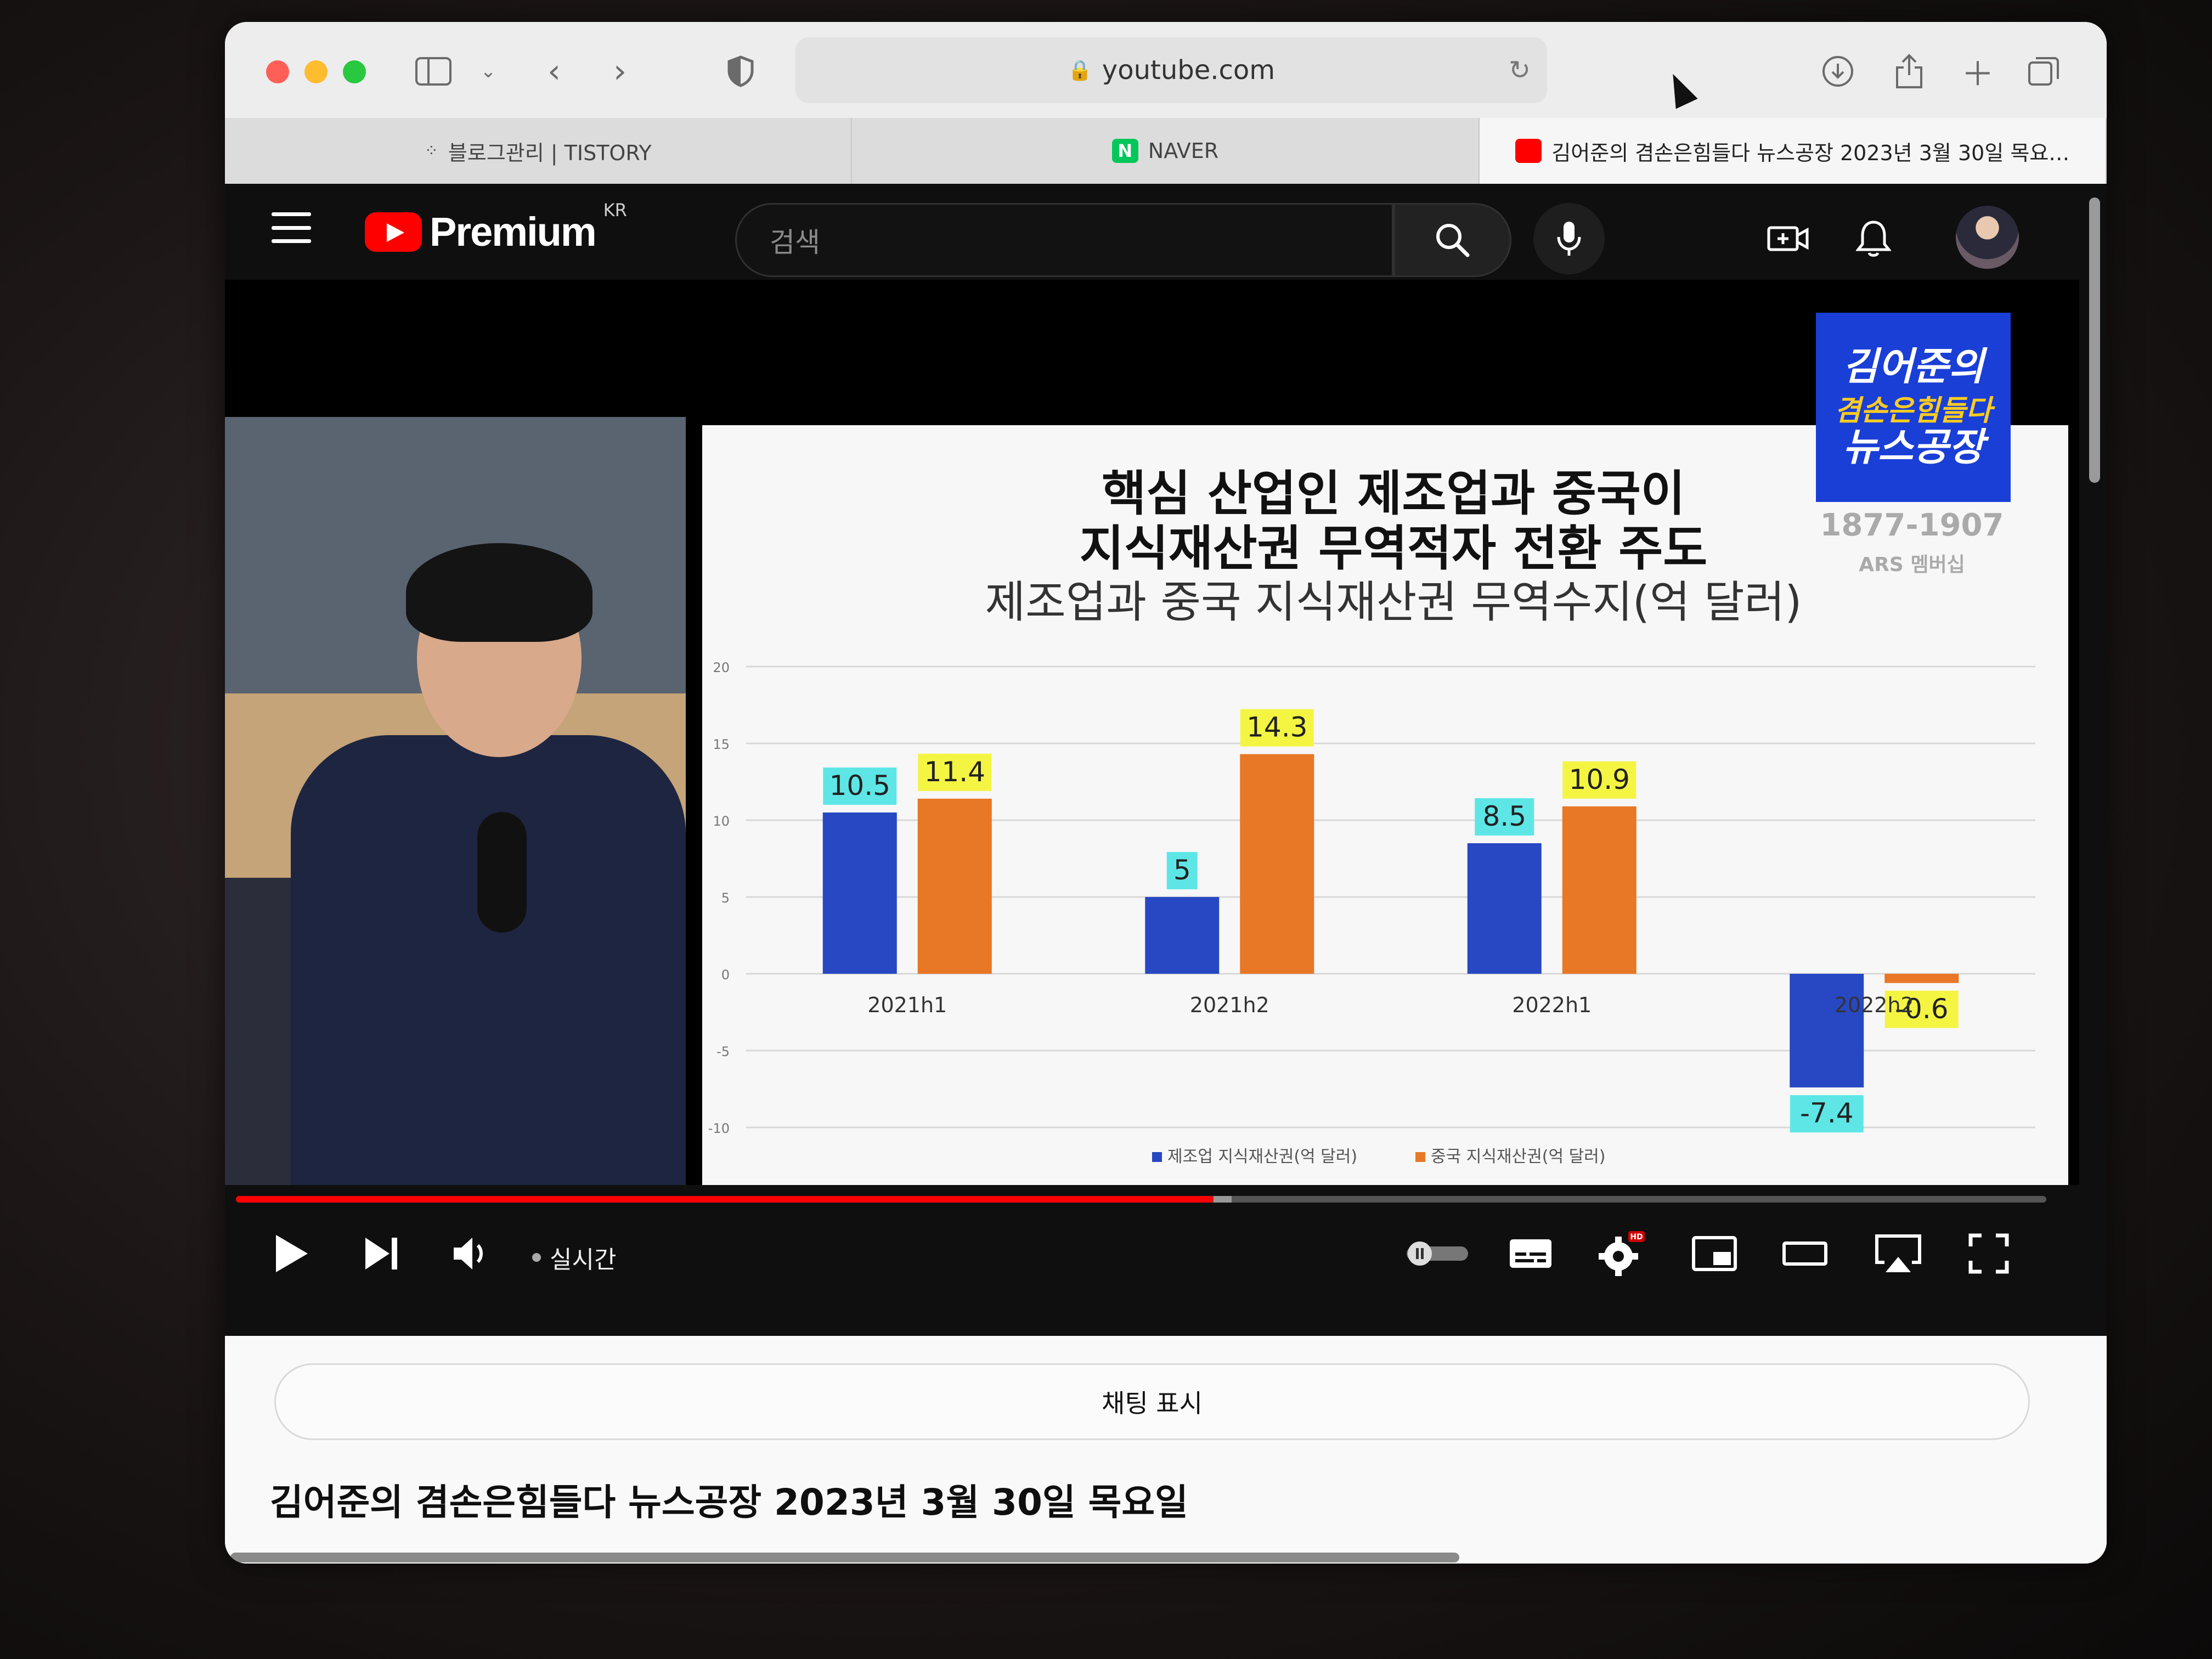  Describe the element at coordinates (845, 1558) in the screenshot. I see `horizontal-scrollbar` at that location.